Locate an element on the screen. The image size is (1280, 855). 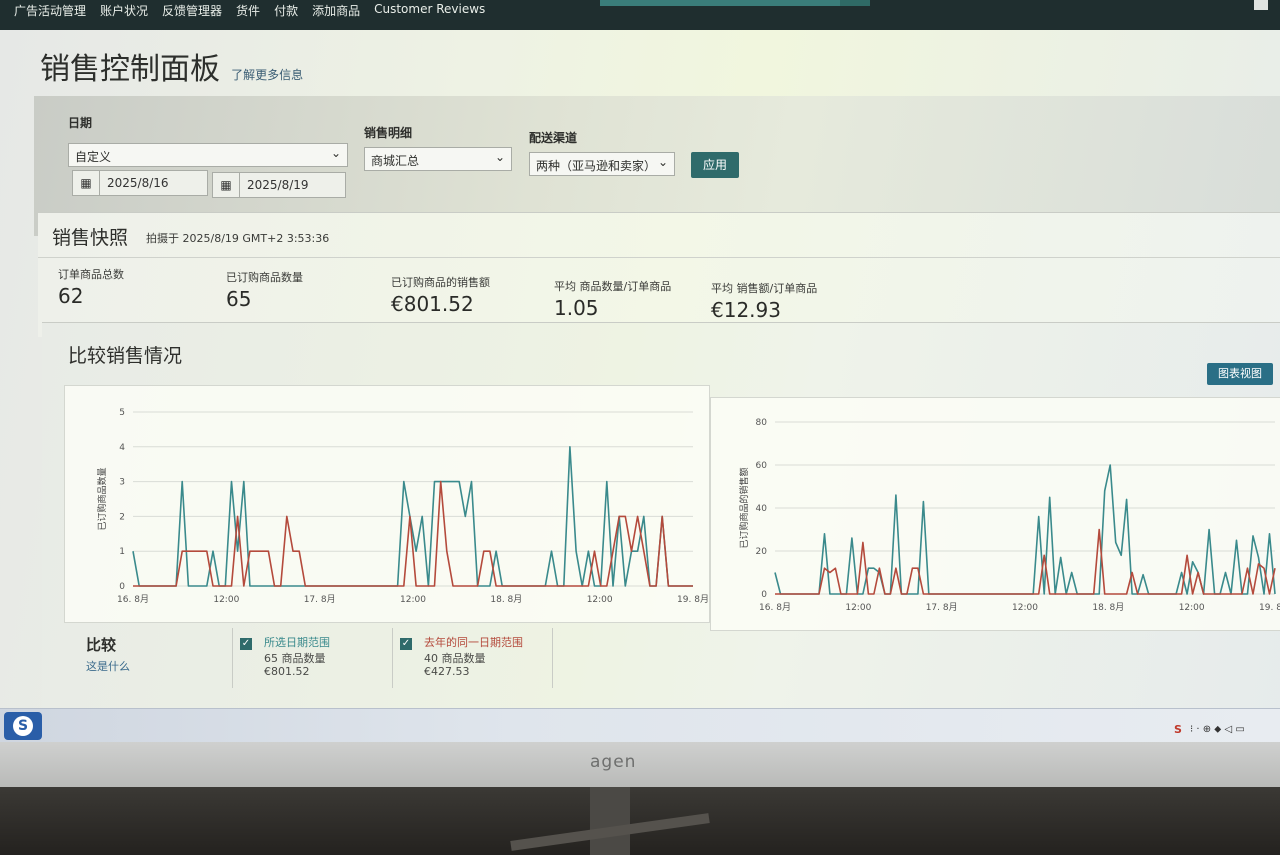
start-button: S is located at coordinates (23, 726).